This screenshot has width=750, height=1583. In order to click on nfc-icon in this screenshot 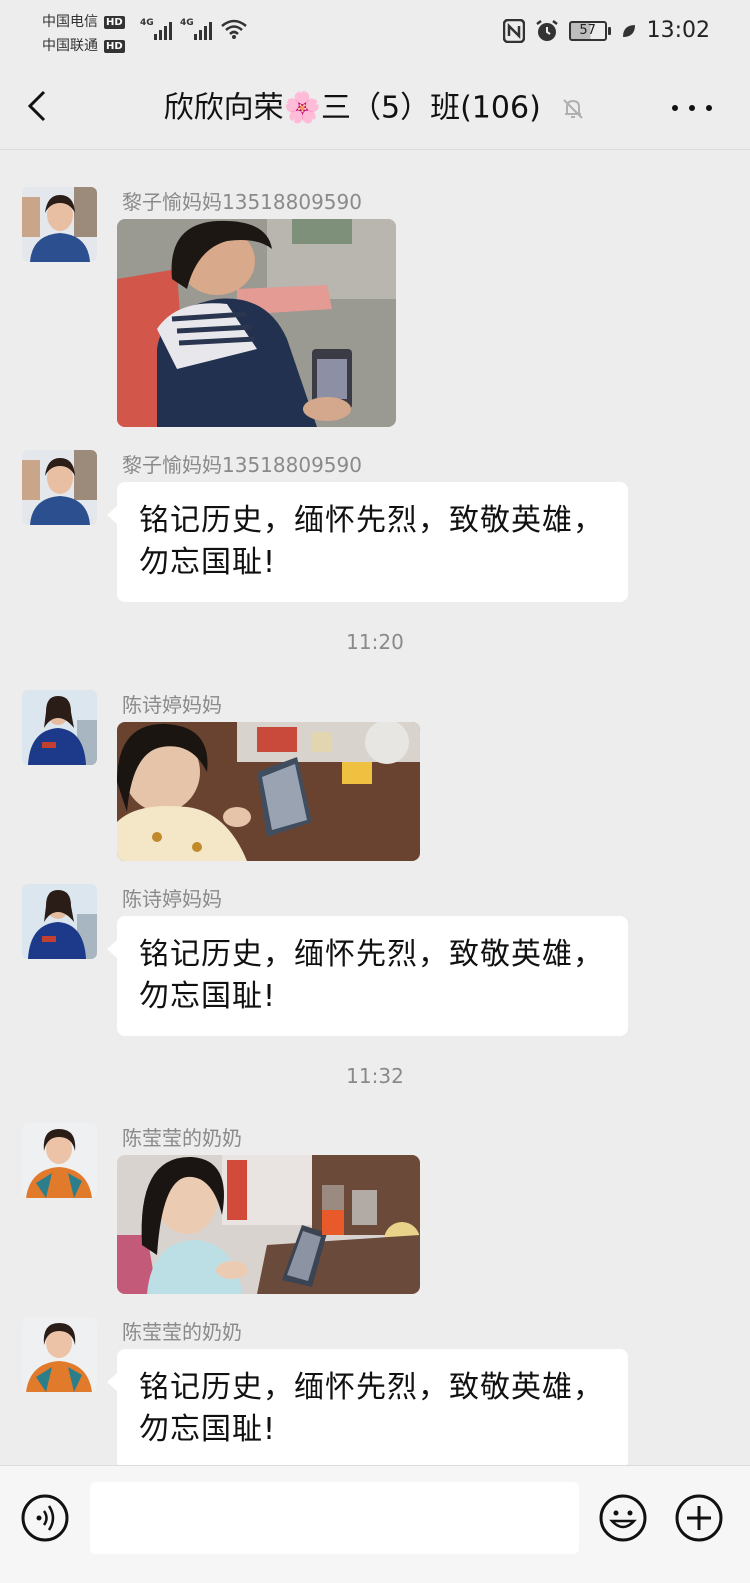, I will do `click(513, 30)`.